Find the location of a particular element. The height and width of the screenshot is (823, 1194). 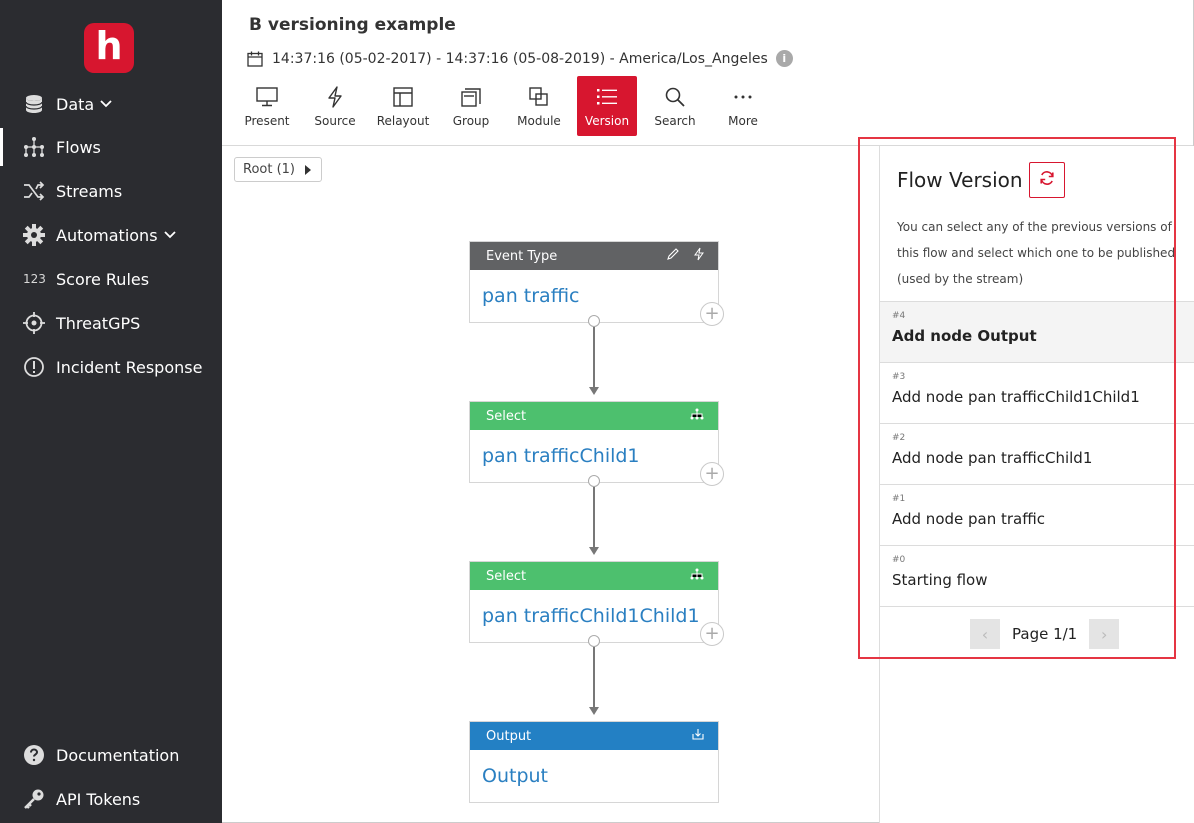

flows-icon is located at coordinates (34, 147).